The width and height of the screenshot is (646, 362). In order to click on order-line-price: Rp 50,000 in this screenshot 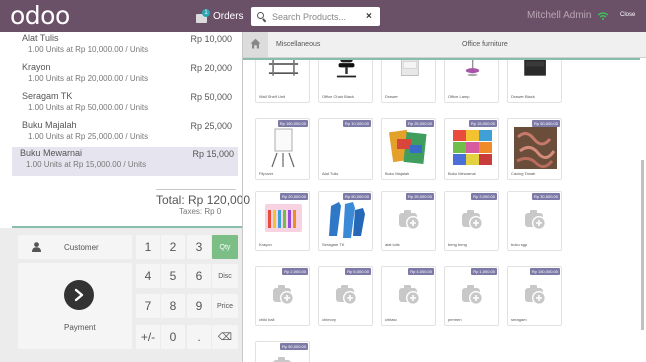, I will do `click(211, 97)`.